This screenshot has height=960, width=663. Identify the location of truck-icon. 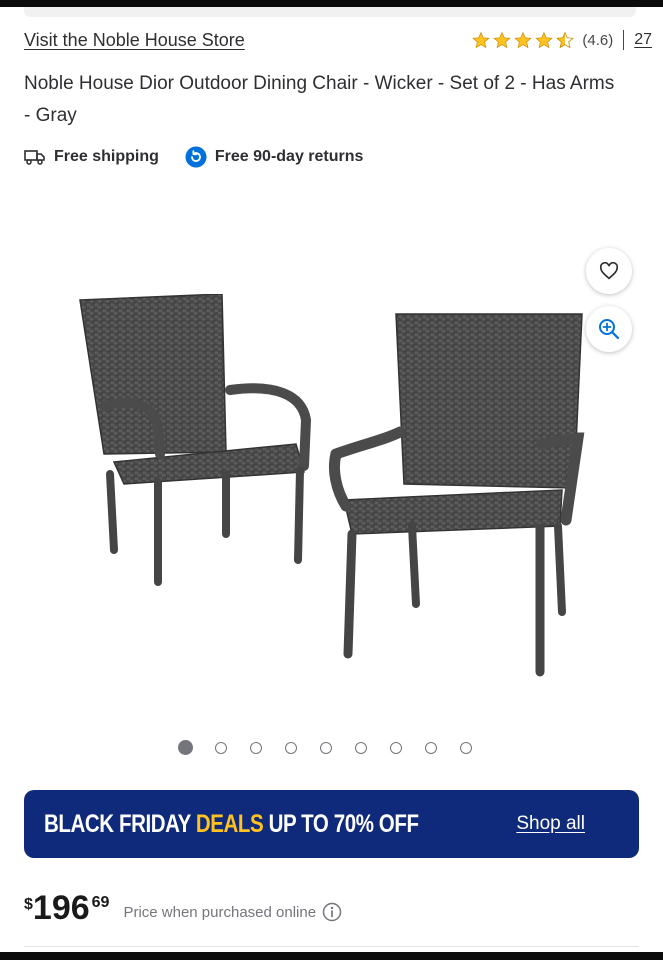
(34, 157).